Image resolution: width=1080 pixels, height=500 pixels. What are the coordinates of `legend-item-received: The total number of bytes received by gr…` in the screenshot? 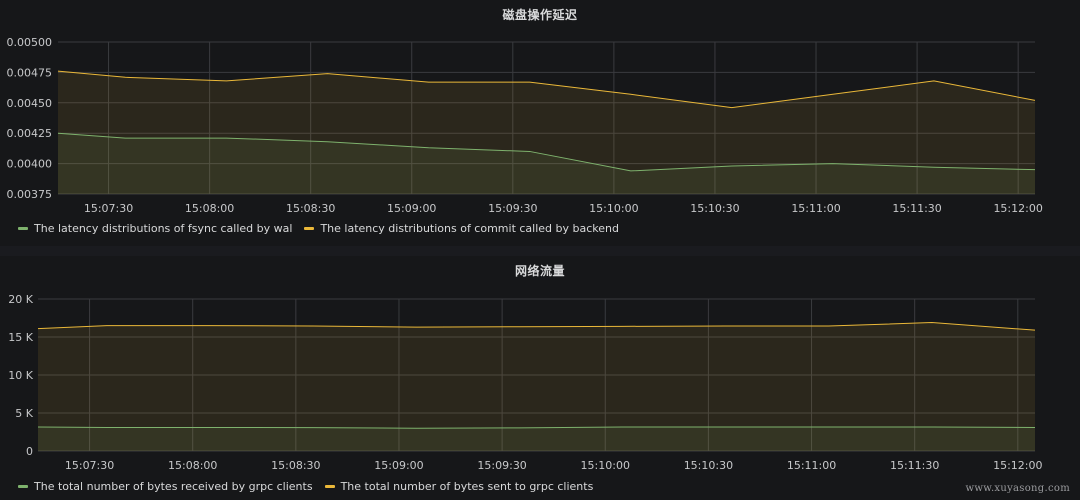 It's located at (165, 486).